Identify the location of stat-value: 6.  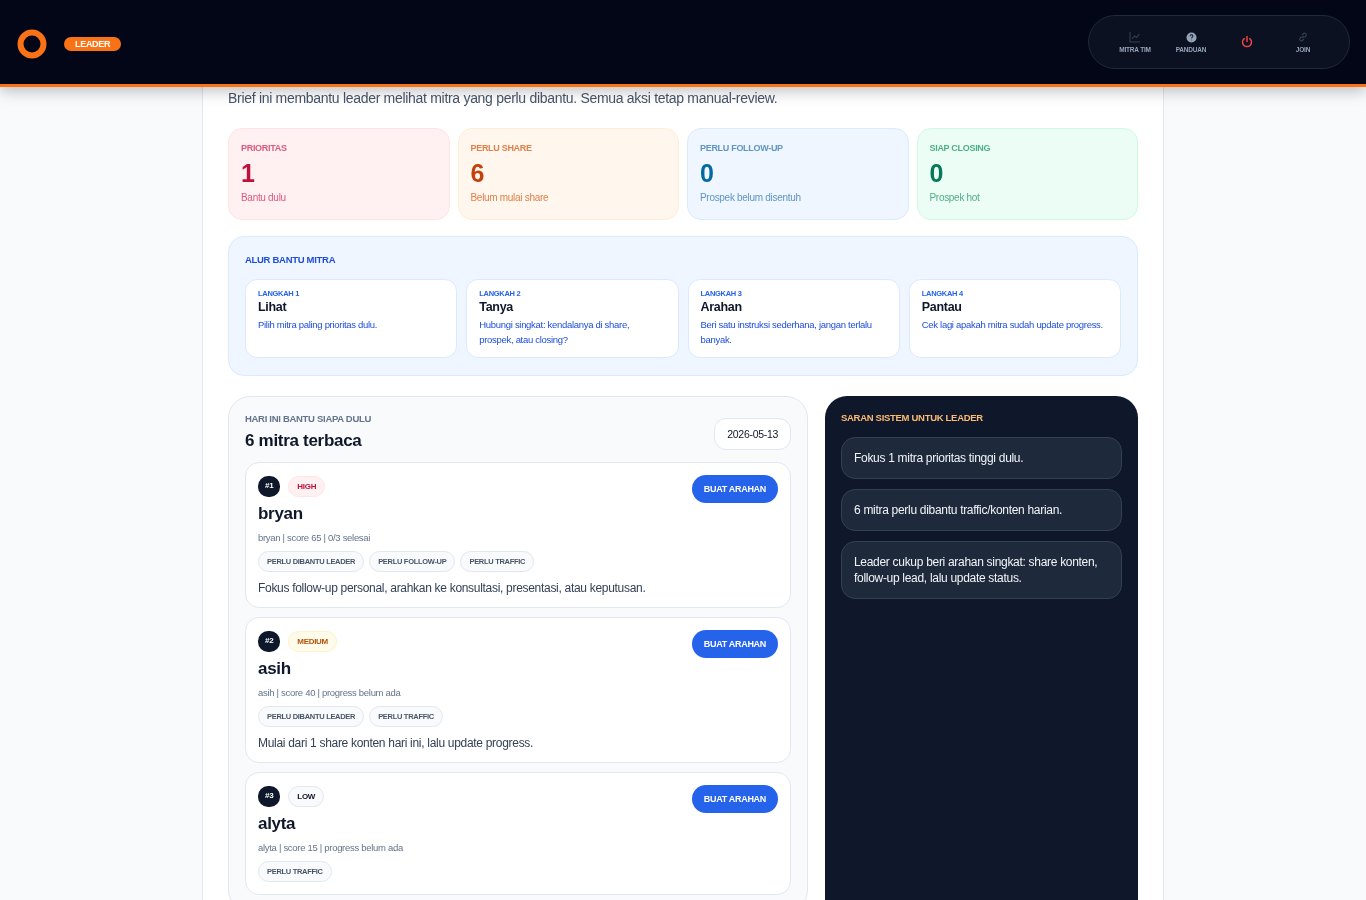
(477, 173).